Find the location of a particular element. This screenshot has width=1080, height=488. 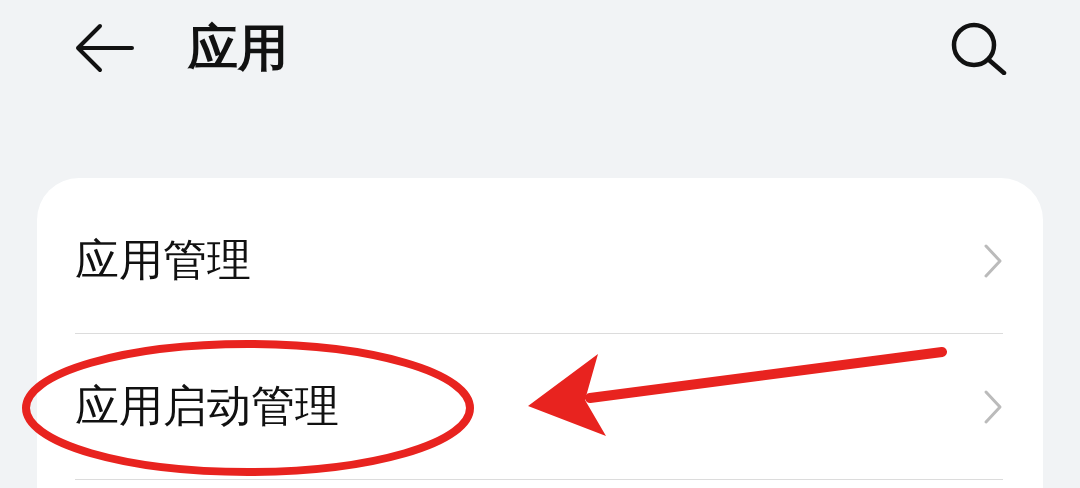

search-button is located at coordinates (979, 48).